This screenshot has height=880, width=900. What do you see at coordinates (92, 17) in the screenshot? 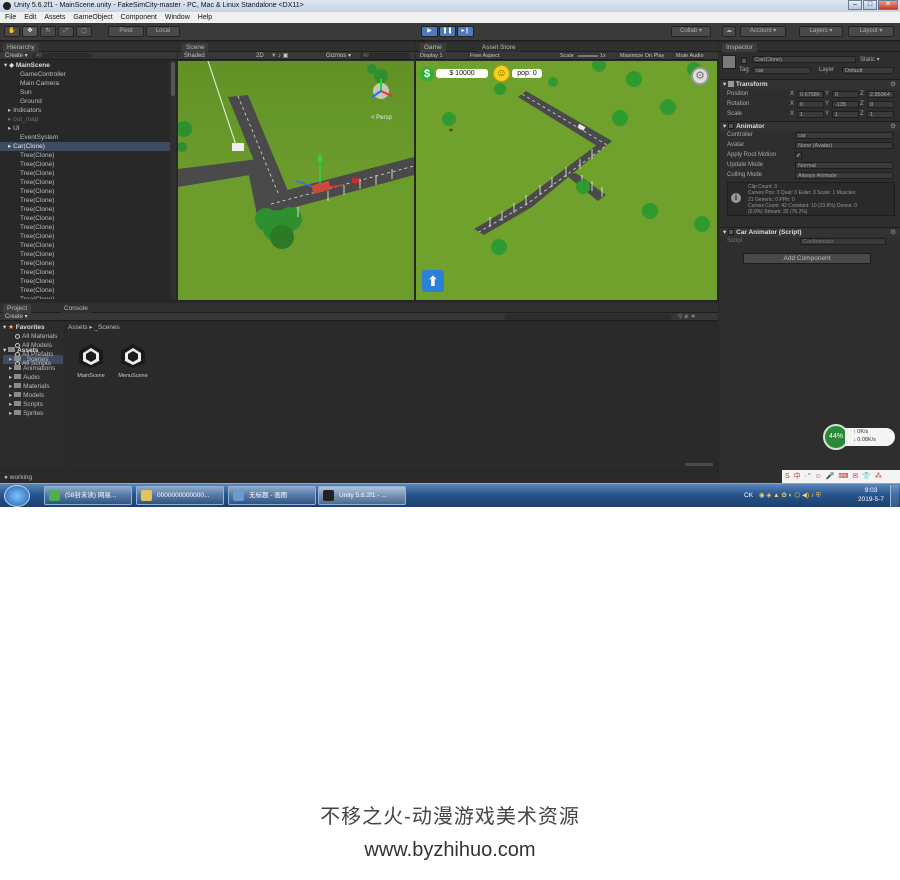
I see `menu-gameobject: GameObject` at bounding box center [92, 17].